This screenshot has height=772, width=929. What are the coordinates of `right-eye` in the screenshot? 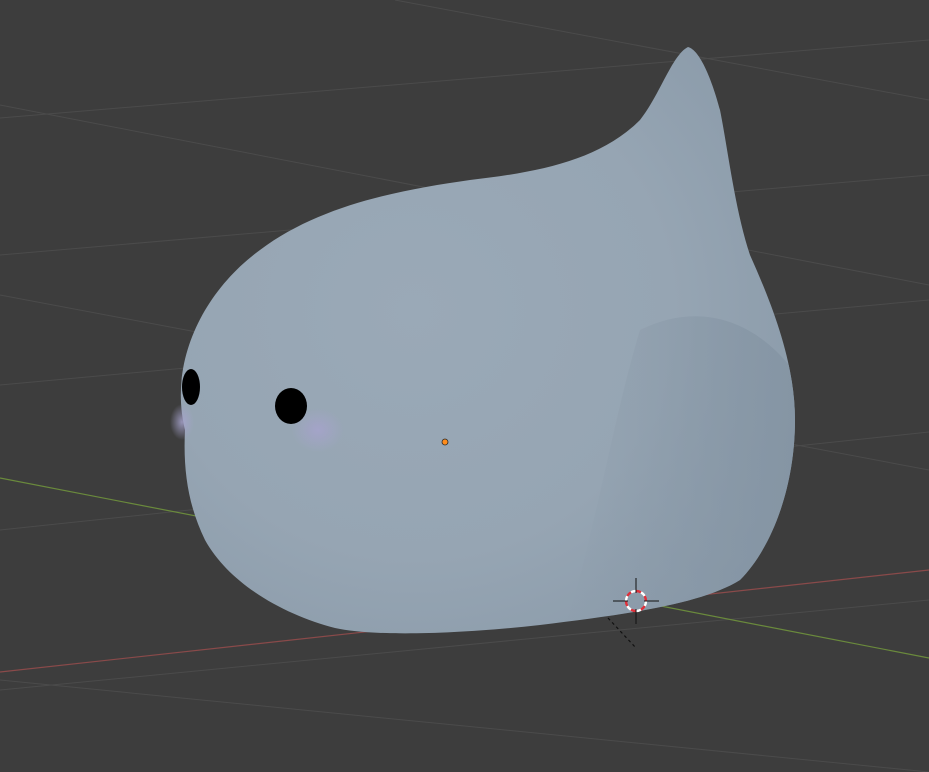 It's located at (291, 406).